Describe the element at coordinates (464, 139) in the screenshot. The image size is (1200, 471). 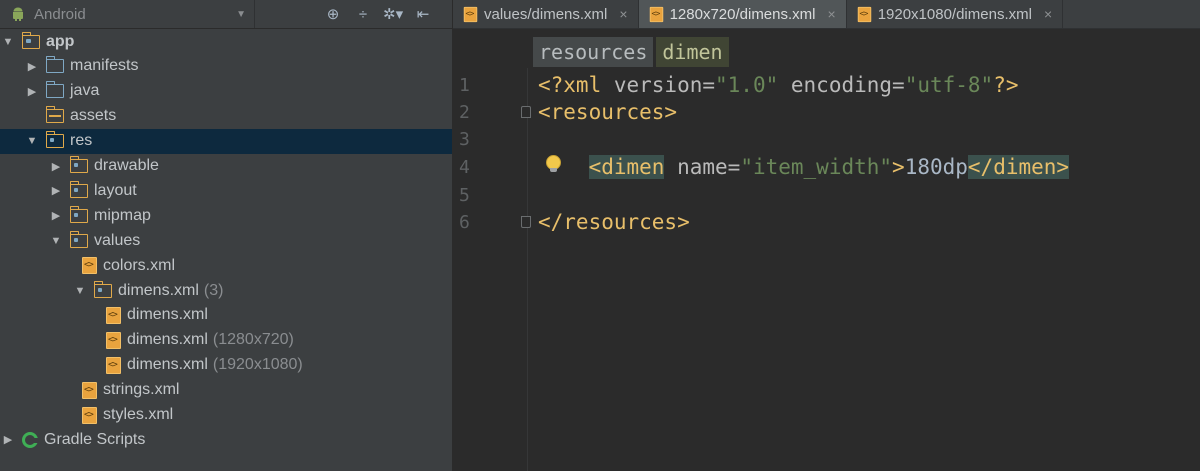
I see `line-number: 3` at that location.